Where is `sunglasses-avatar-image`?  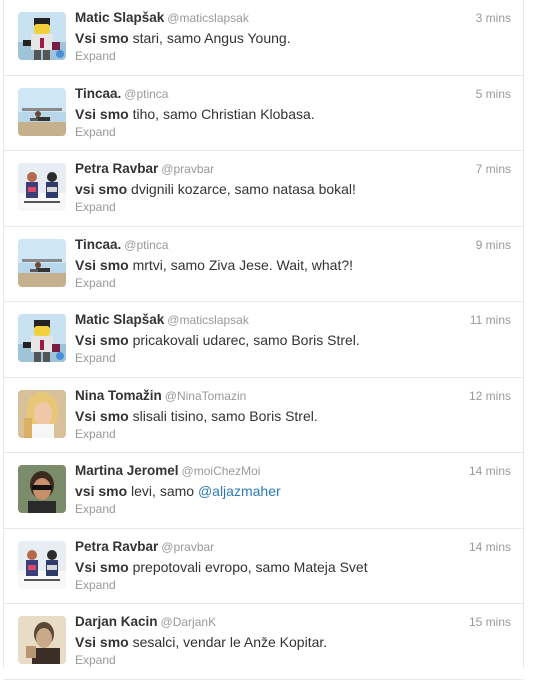 sunglasses-avatar-image is located at coordinates (42, 489).